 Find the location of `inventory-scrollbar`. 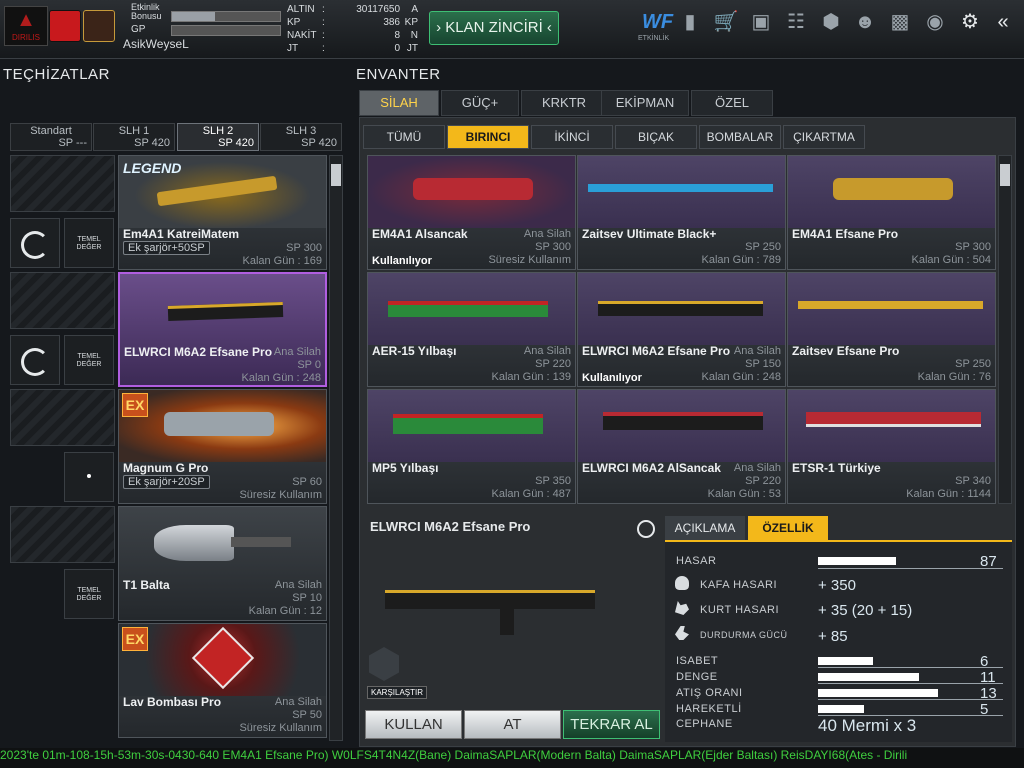

inventory-scrollbar is located at coordinates (1005, 329).